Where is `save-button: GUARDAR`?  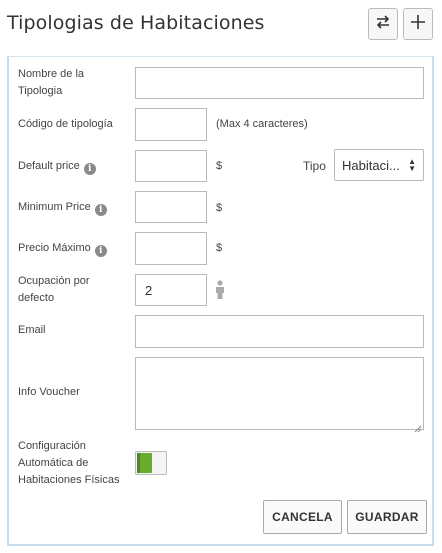 save-button: GUARDAR is located at coordinates (387, 517).